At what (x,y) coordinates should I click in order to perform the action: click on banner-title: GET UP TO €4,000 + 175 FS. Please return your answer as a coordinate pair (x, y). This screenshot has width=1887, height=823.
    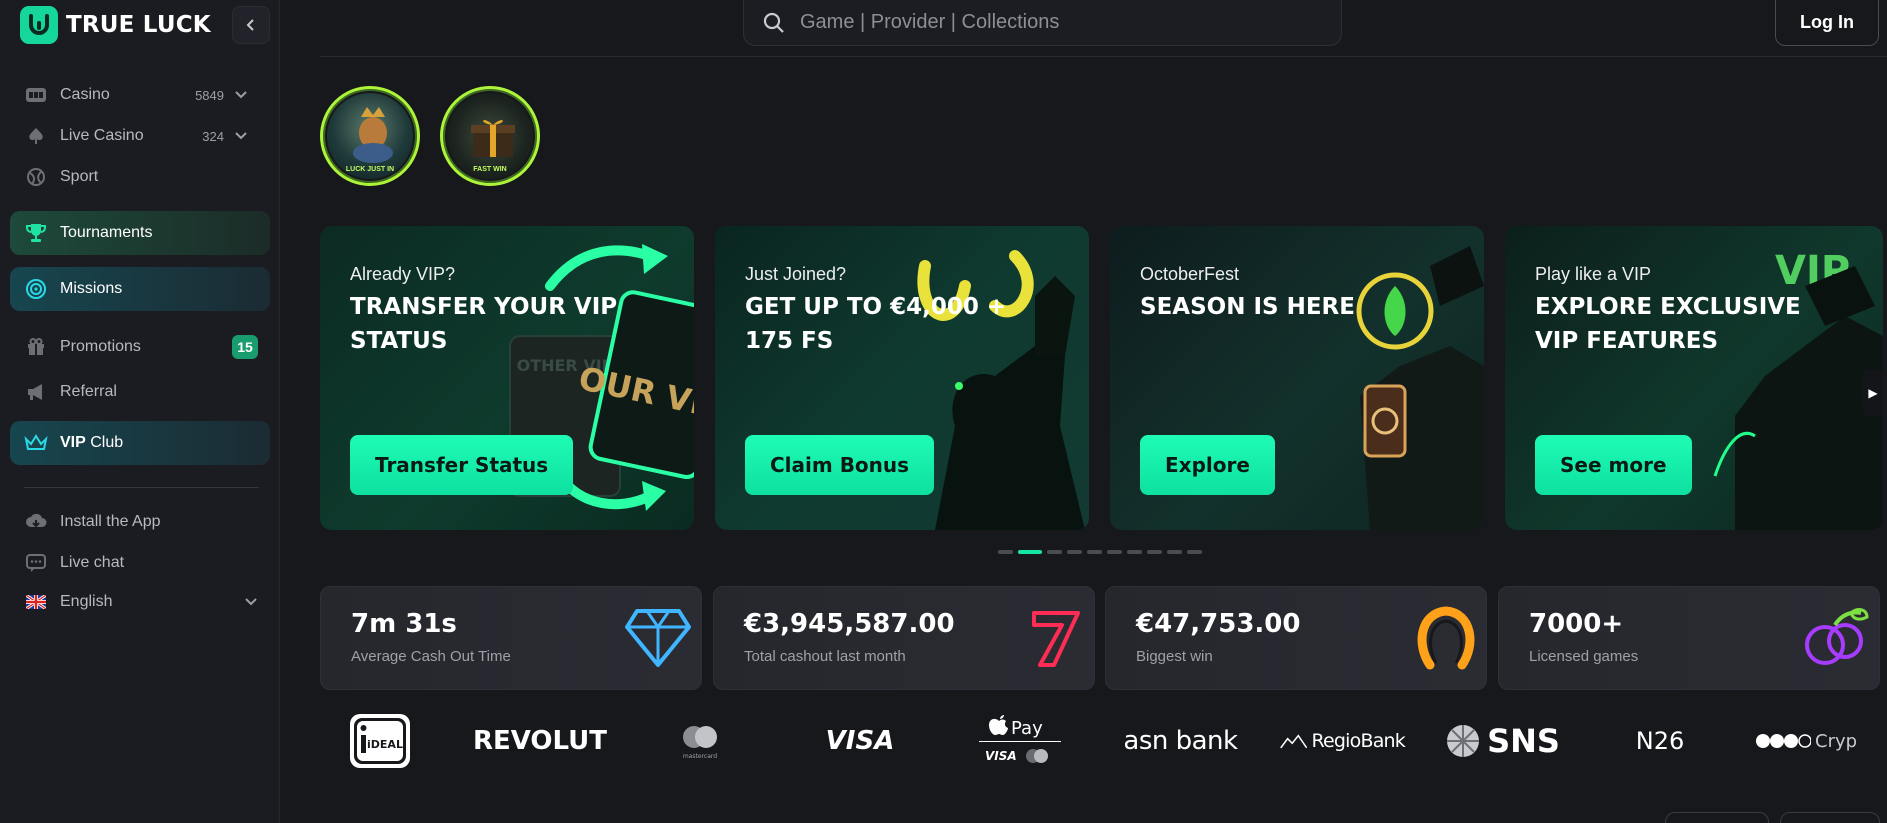
    Looking at the image, I should click on (876, 324).